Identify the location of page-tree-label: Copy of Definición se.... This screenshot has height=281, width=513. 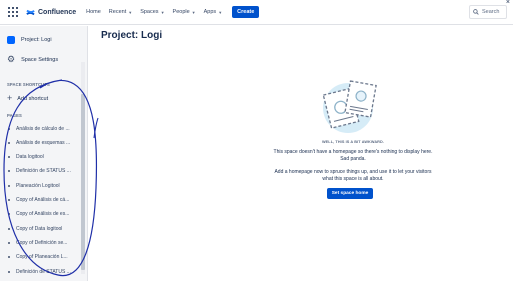
(42, 243).